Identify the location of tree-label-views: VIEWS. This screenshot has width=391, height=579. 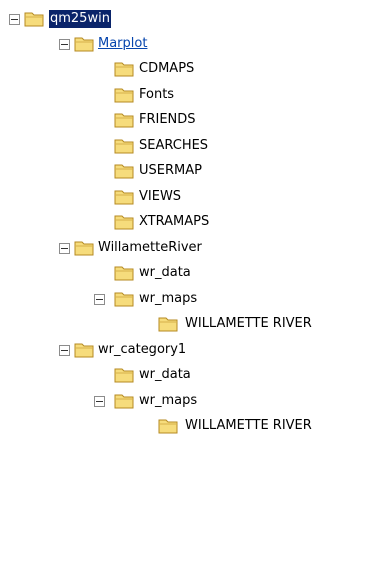
(160, 197).